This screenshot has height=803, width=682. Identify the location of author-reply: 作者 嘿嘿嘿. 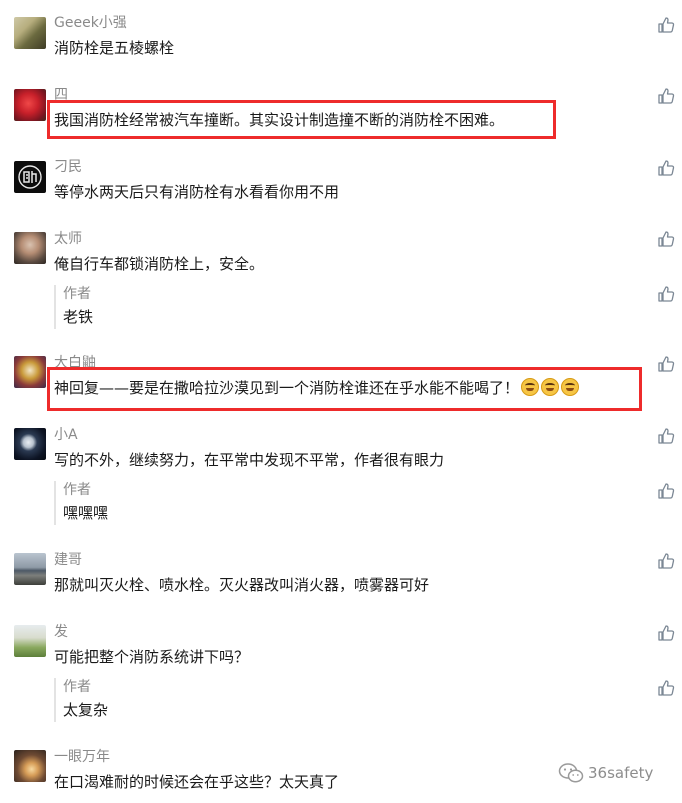
(338, 503).